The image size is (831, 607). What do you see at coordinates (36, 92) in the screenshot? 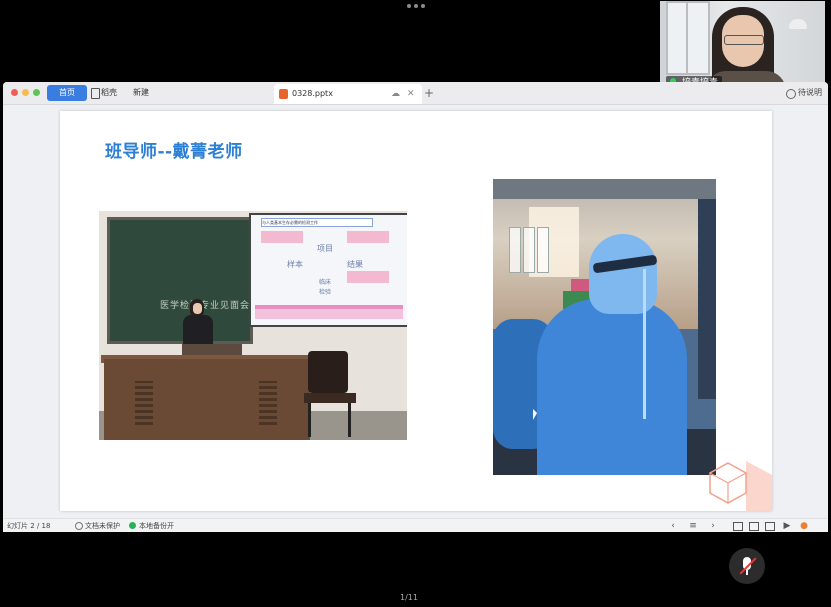
I see `maximize-window-button` at bounding box center [36, 92].